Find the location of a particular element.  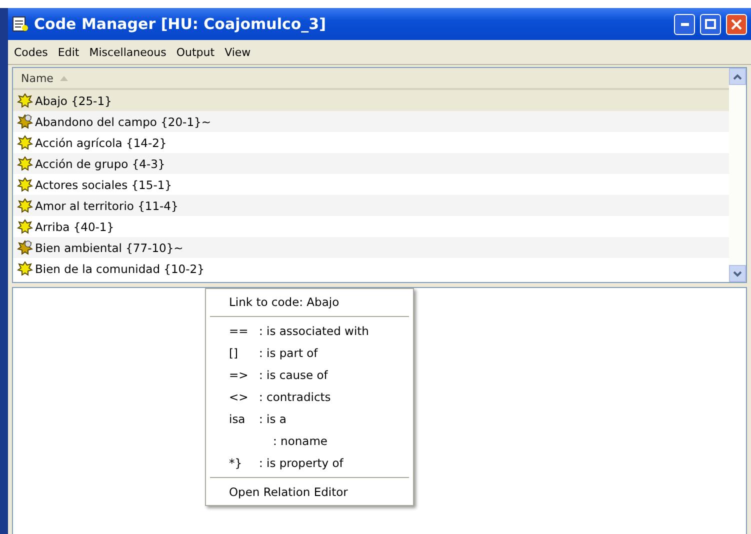

code-label: Arriba {40-1} is located at coordinates (74, 227).